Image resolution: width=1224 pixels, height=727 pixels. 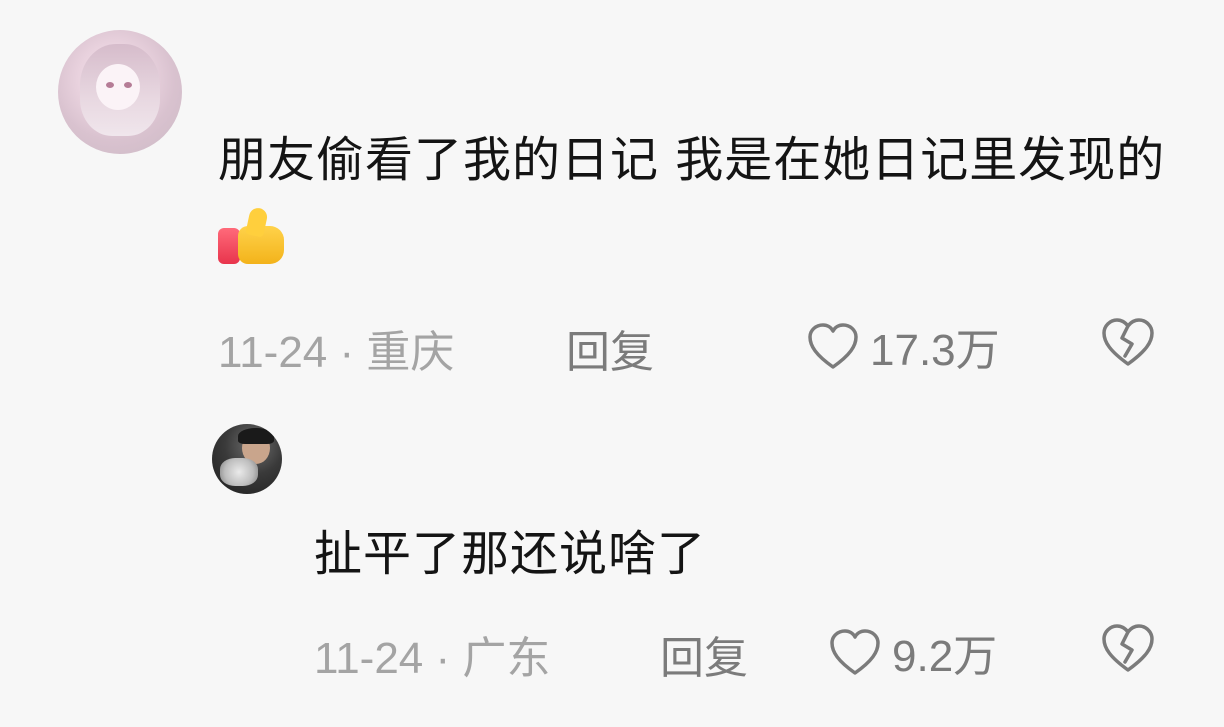 I want to click on comment-date-location: 11-24 · 重庆, so click(x=336, y=352).